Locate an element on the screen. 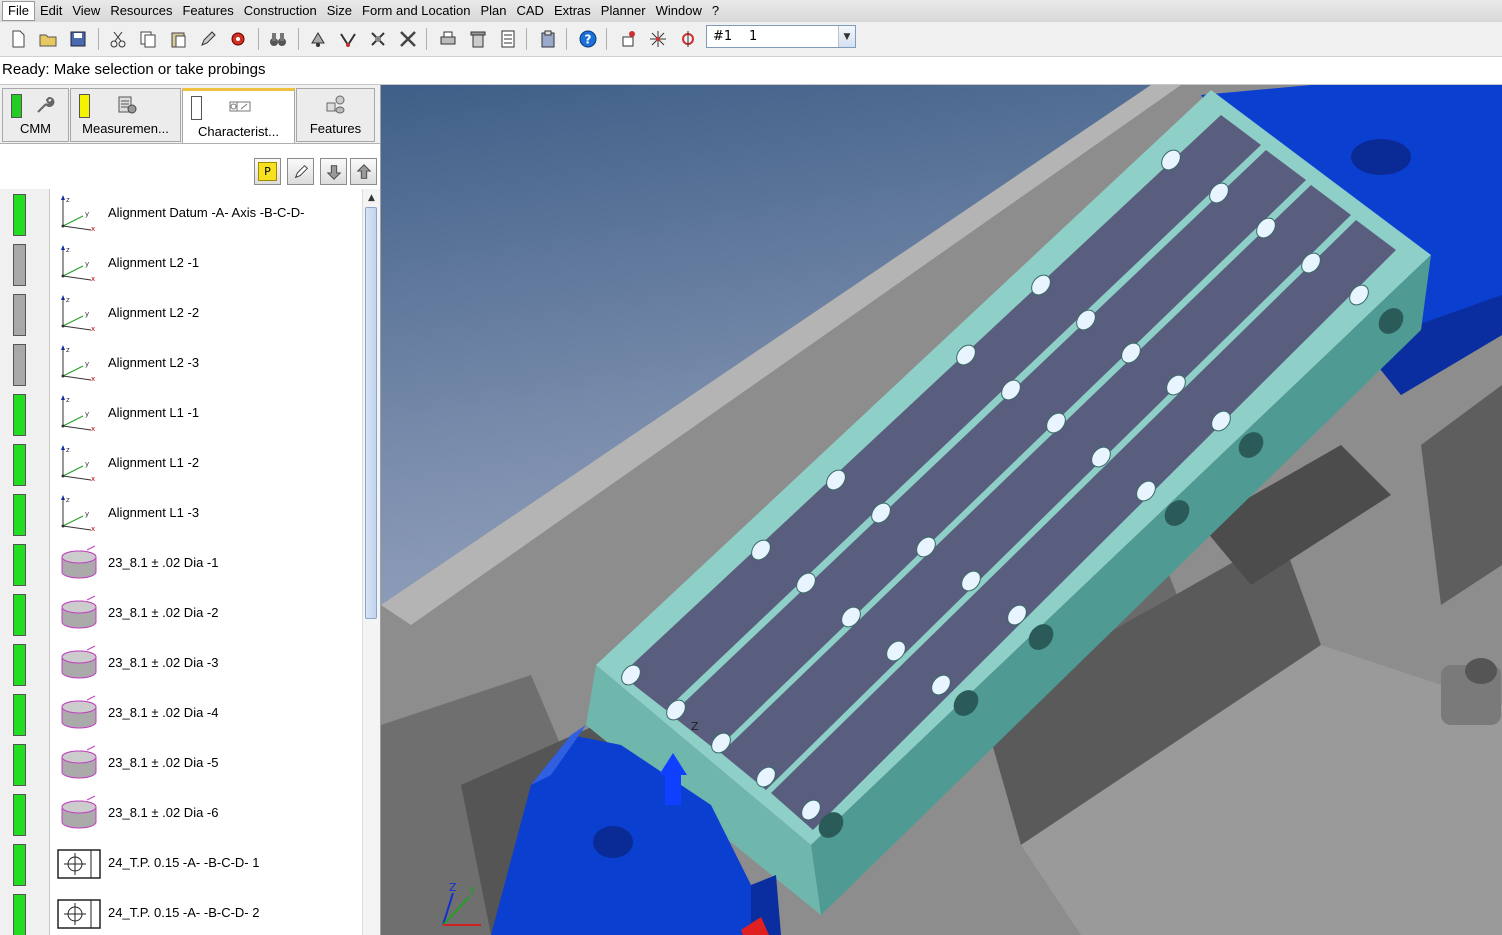  arrow-down-icon is located at coordinates (333, 172).